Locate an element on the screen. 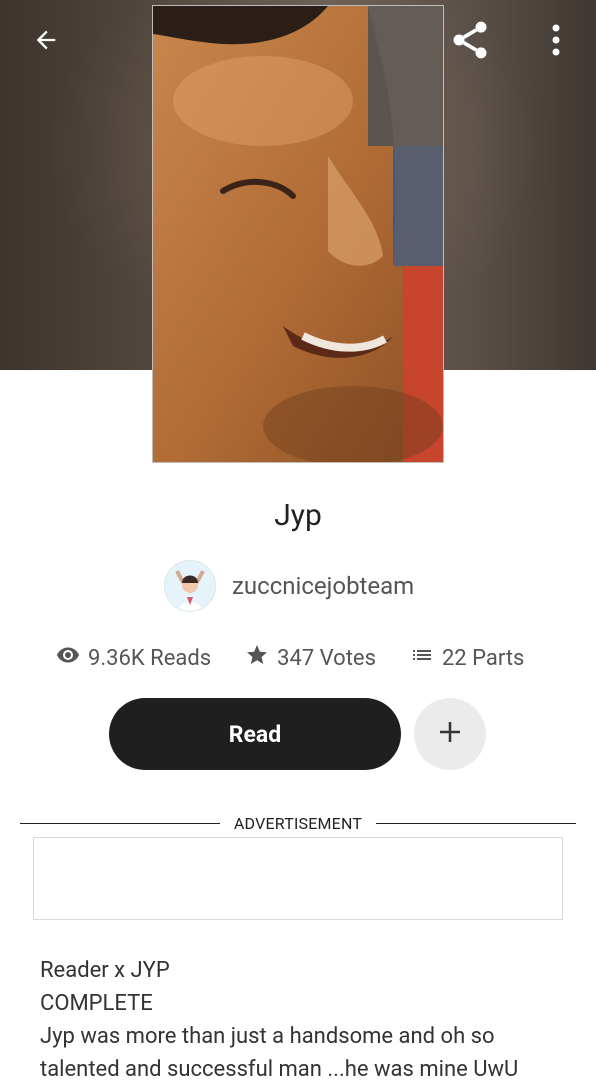 This screenshot has height=1086, width=596. author-row: zuccnicejobteam is located at coordinates (289, 586).